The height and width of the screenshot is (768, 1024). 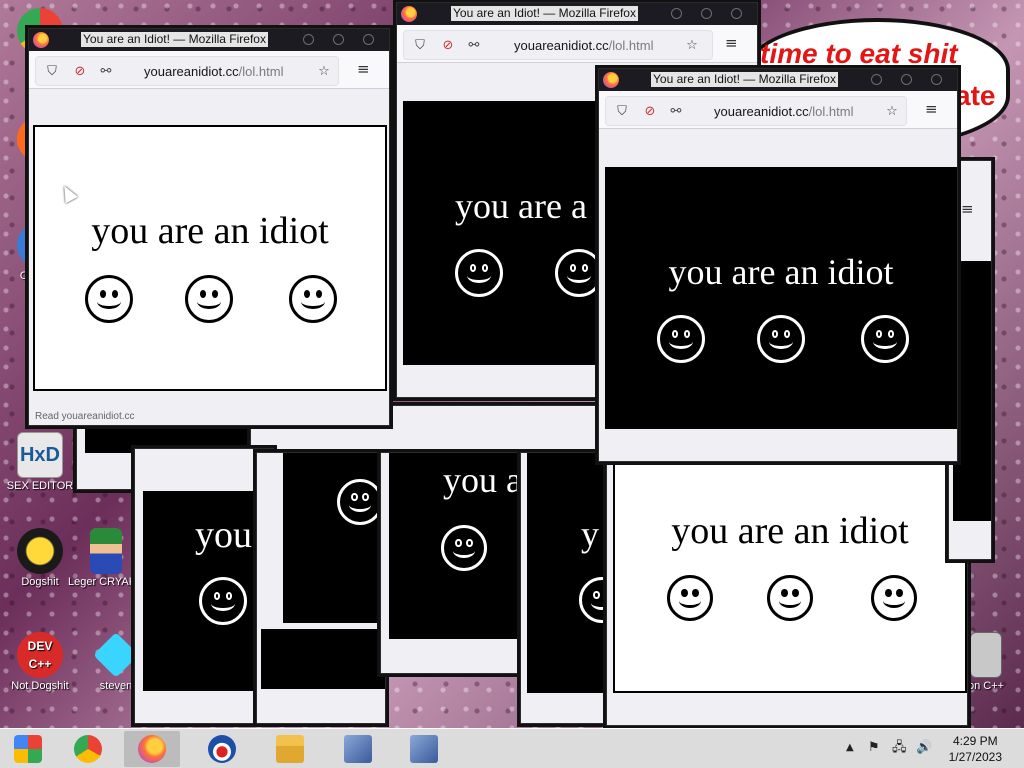 I want to click on clock: 4:29 PM 1/27/2023, so click(x=975, y=749).